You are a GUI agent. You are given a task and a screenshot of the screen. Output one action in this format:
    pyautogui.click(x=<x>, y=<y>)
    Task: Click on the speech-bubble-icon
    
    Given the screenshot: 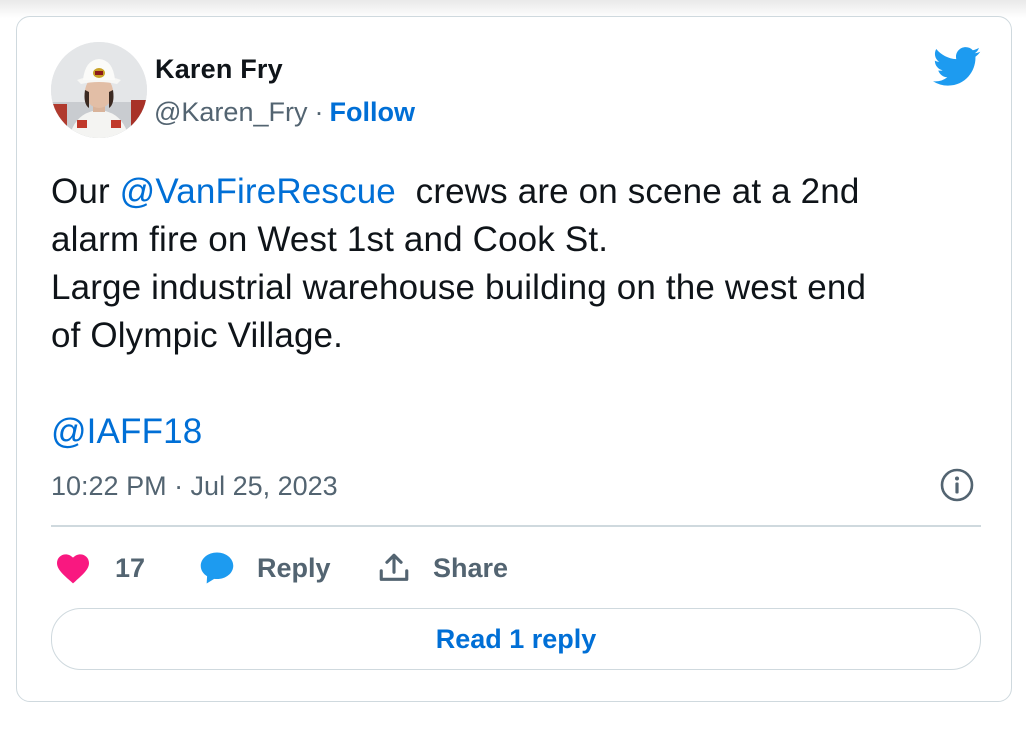 What is the action you would take?
    pyautogui.click(x=217, y=568)
    